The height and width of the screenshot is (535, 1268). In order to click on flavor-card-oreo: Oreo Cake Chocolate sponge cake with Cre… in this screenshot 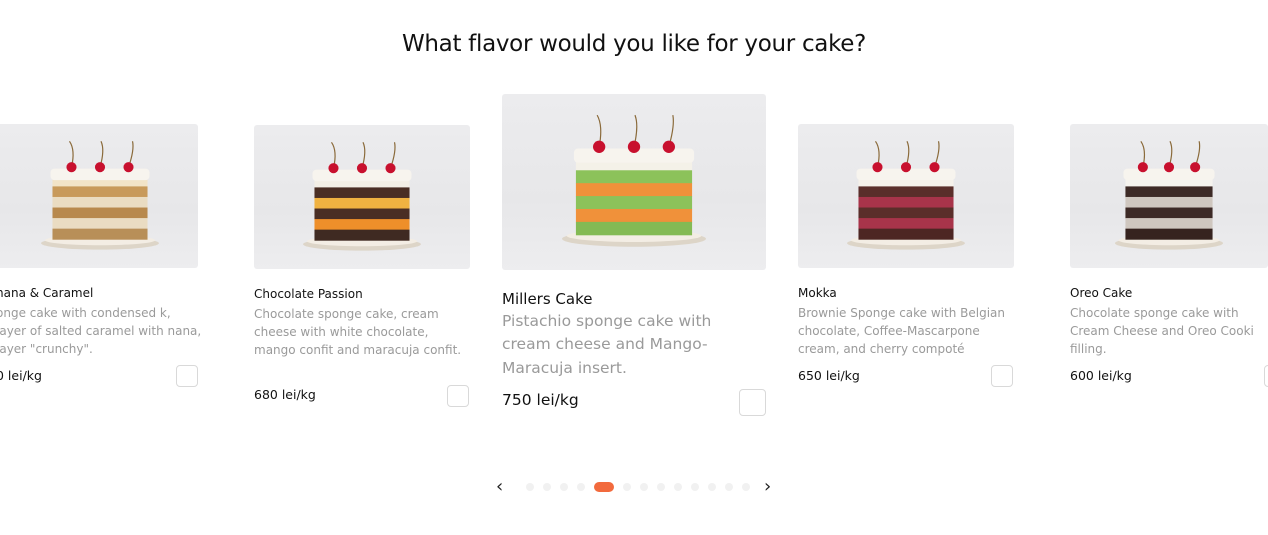, I will do `click(1169, 255)`.